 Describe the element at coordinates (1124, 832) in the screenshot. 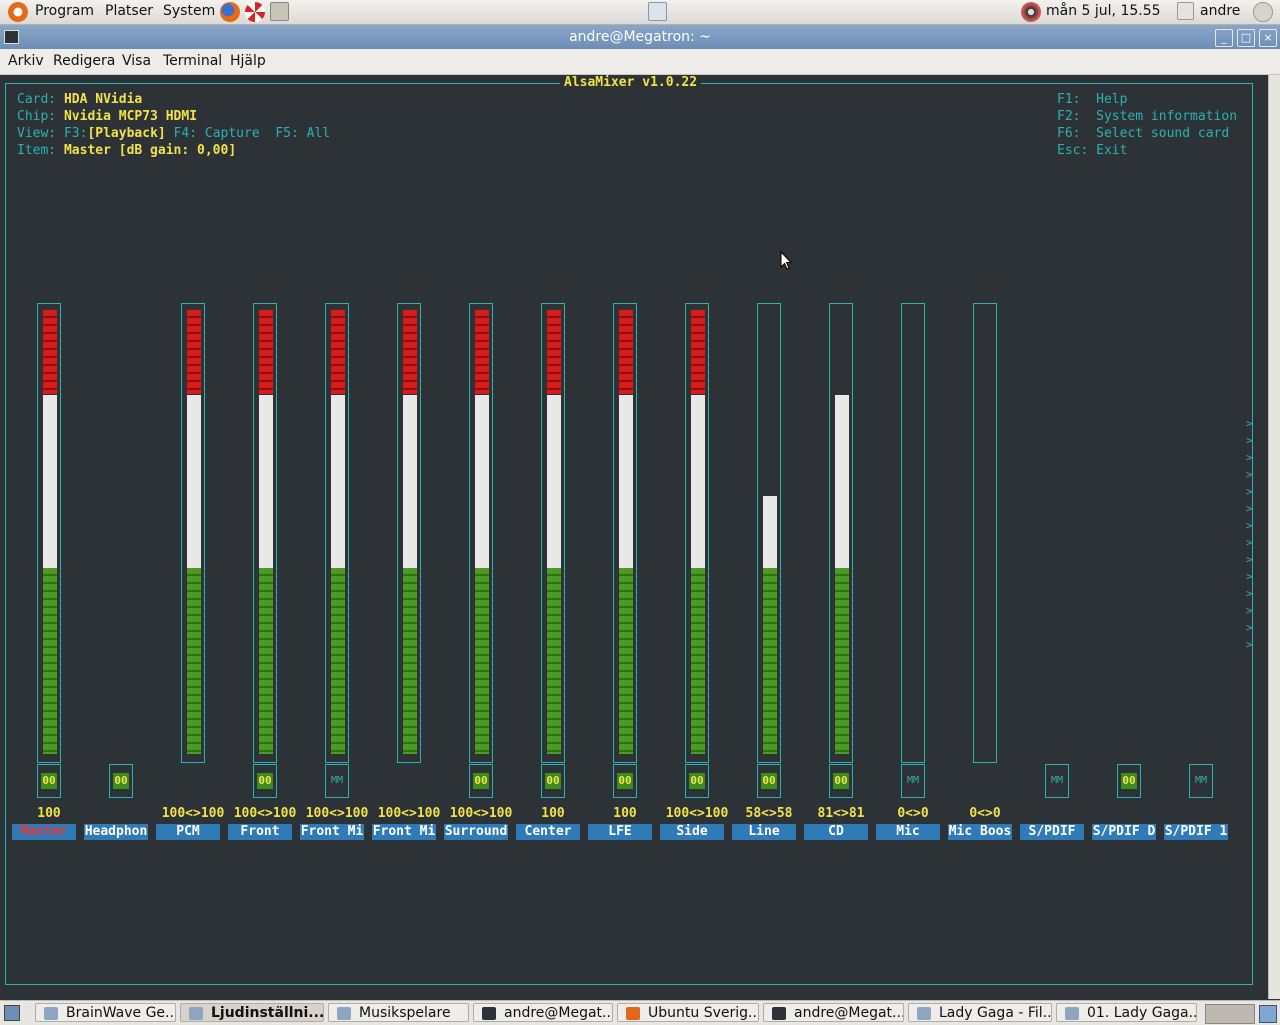

I see `channel-name: S/PDIF D` at that location.